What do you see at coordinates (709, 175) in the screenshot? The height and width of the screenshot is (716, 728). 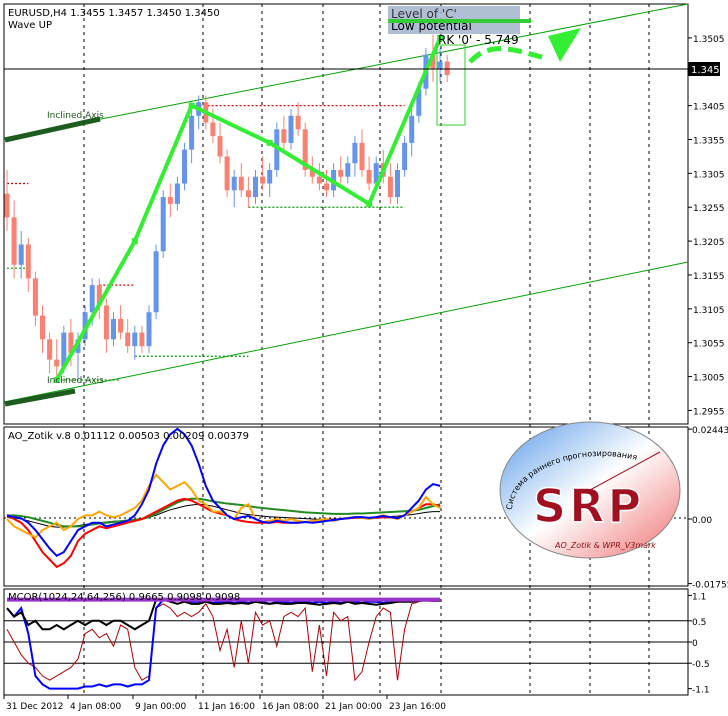 I see `price-tick-label: 1.3305` at bounding box center [709, 175].